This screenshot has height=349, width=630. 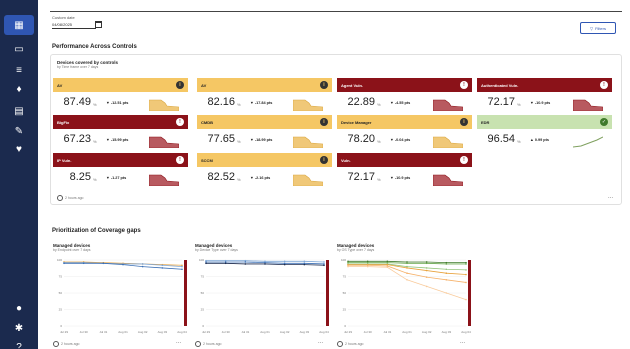 What do you see at coordinates (539, 140) in the screenshot?
I see `coverage-delta: ▲ 0.99 pts` at bounding box center [539, 140].